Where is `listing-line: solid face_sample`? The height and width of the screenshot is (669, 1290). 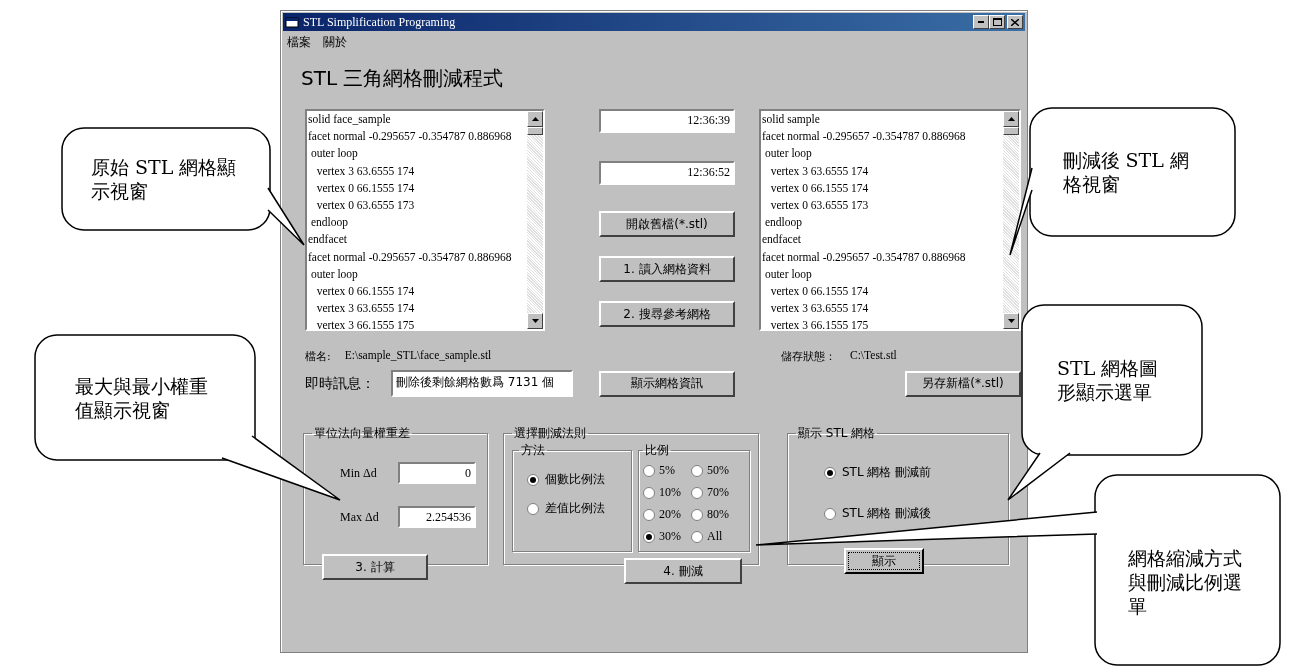 listing-line: solid face_sample is located at coordinates (349, 120).